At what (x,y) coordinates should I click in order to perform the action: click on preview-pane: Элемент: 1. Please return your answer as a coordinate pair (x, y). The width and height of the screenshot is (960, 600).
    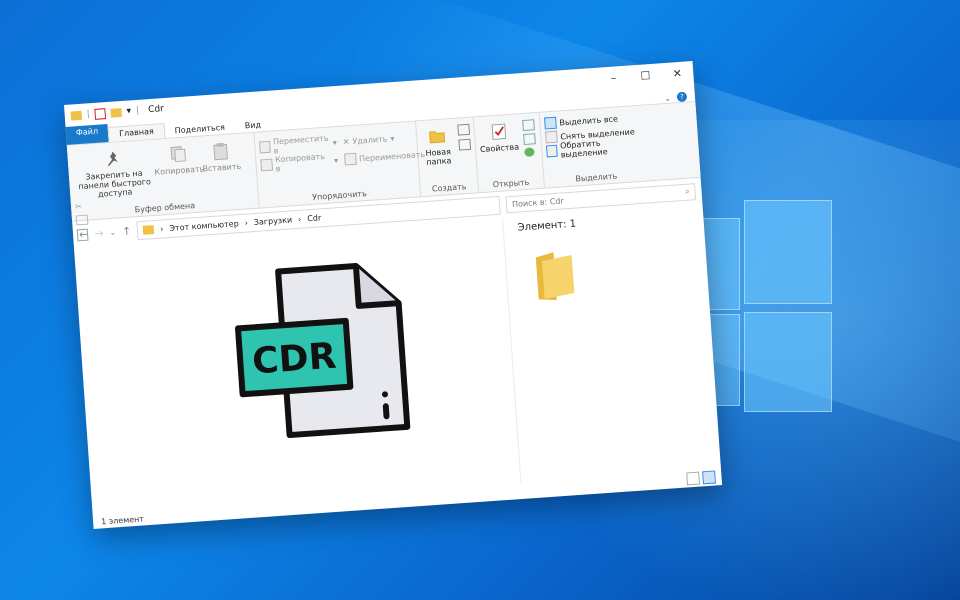
    Looking at the image, I should click on (611, 343).